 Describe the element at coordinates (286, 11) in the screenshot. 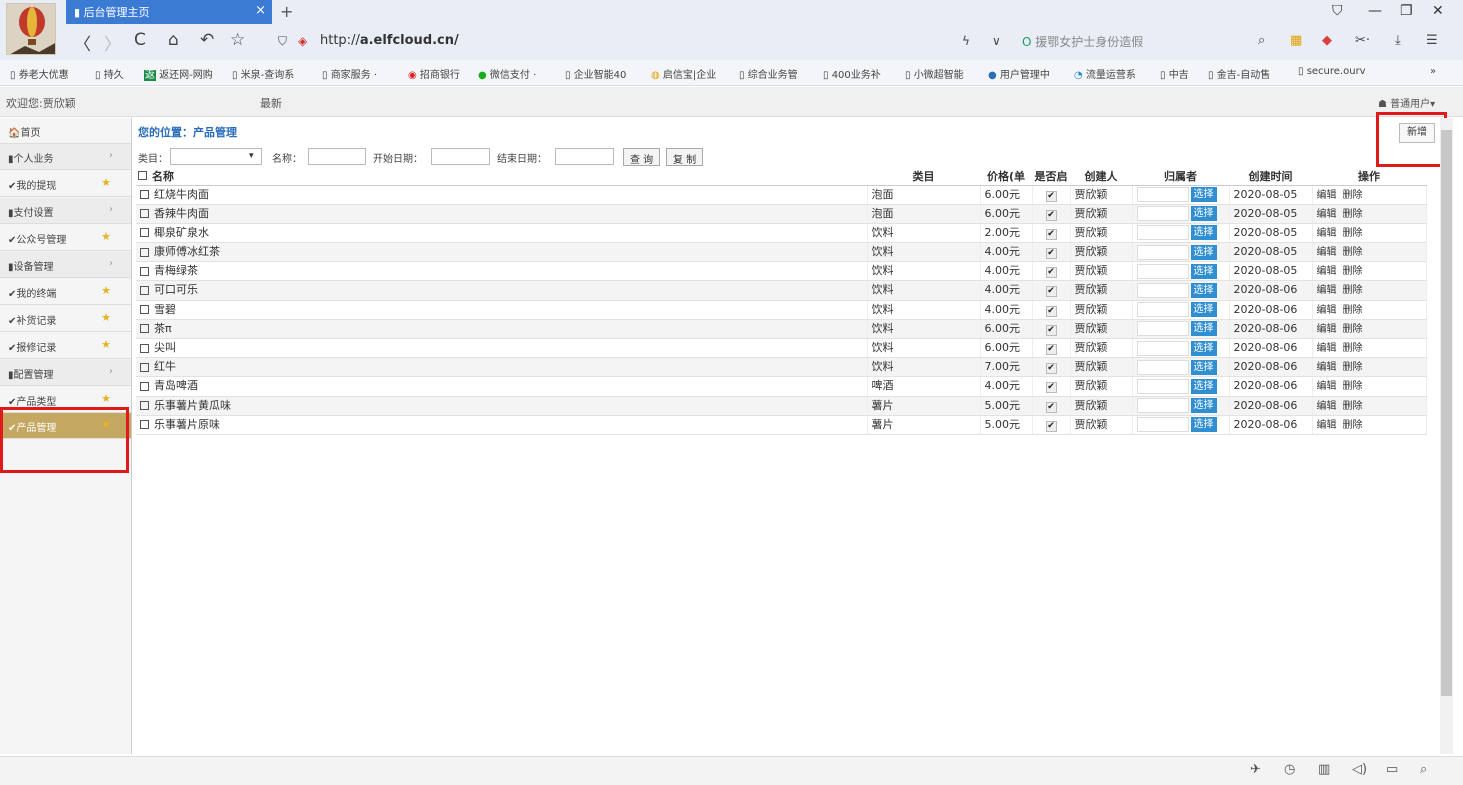

I see `new-tab-button: +` at that location.